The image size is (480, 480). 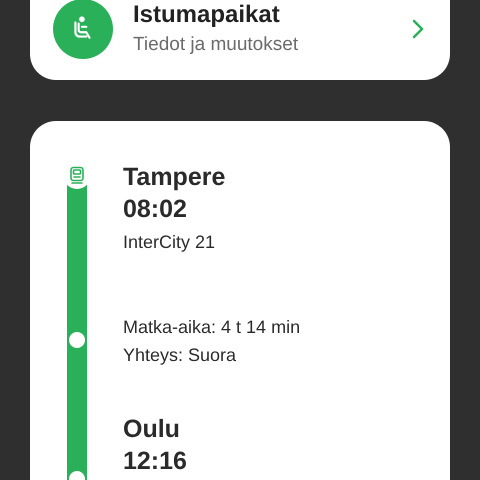 I want to click on journey-detail: Matka-aika: 4 t 14 min, so click(x=211, y=327).